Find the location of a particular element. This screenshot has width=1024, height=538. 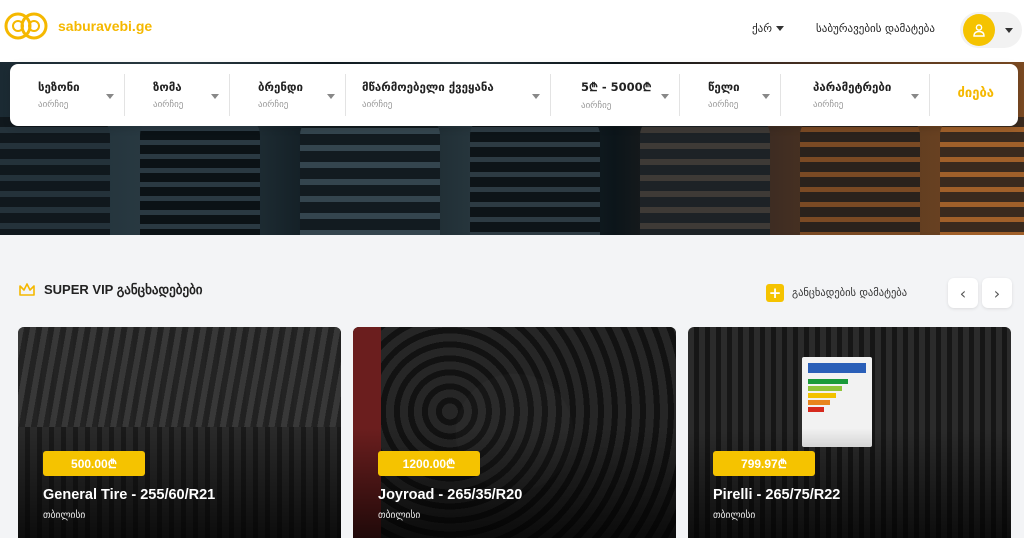

listing-card: 799.97₾ Pirelli - 265/75/R22 თბილისი is located at coordinates (849, 432).